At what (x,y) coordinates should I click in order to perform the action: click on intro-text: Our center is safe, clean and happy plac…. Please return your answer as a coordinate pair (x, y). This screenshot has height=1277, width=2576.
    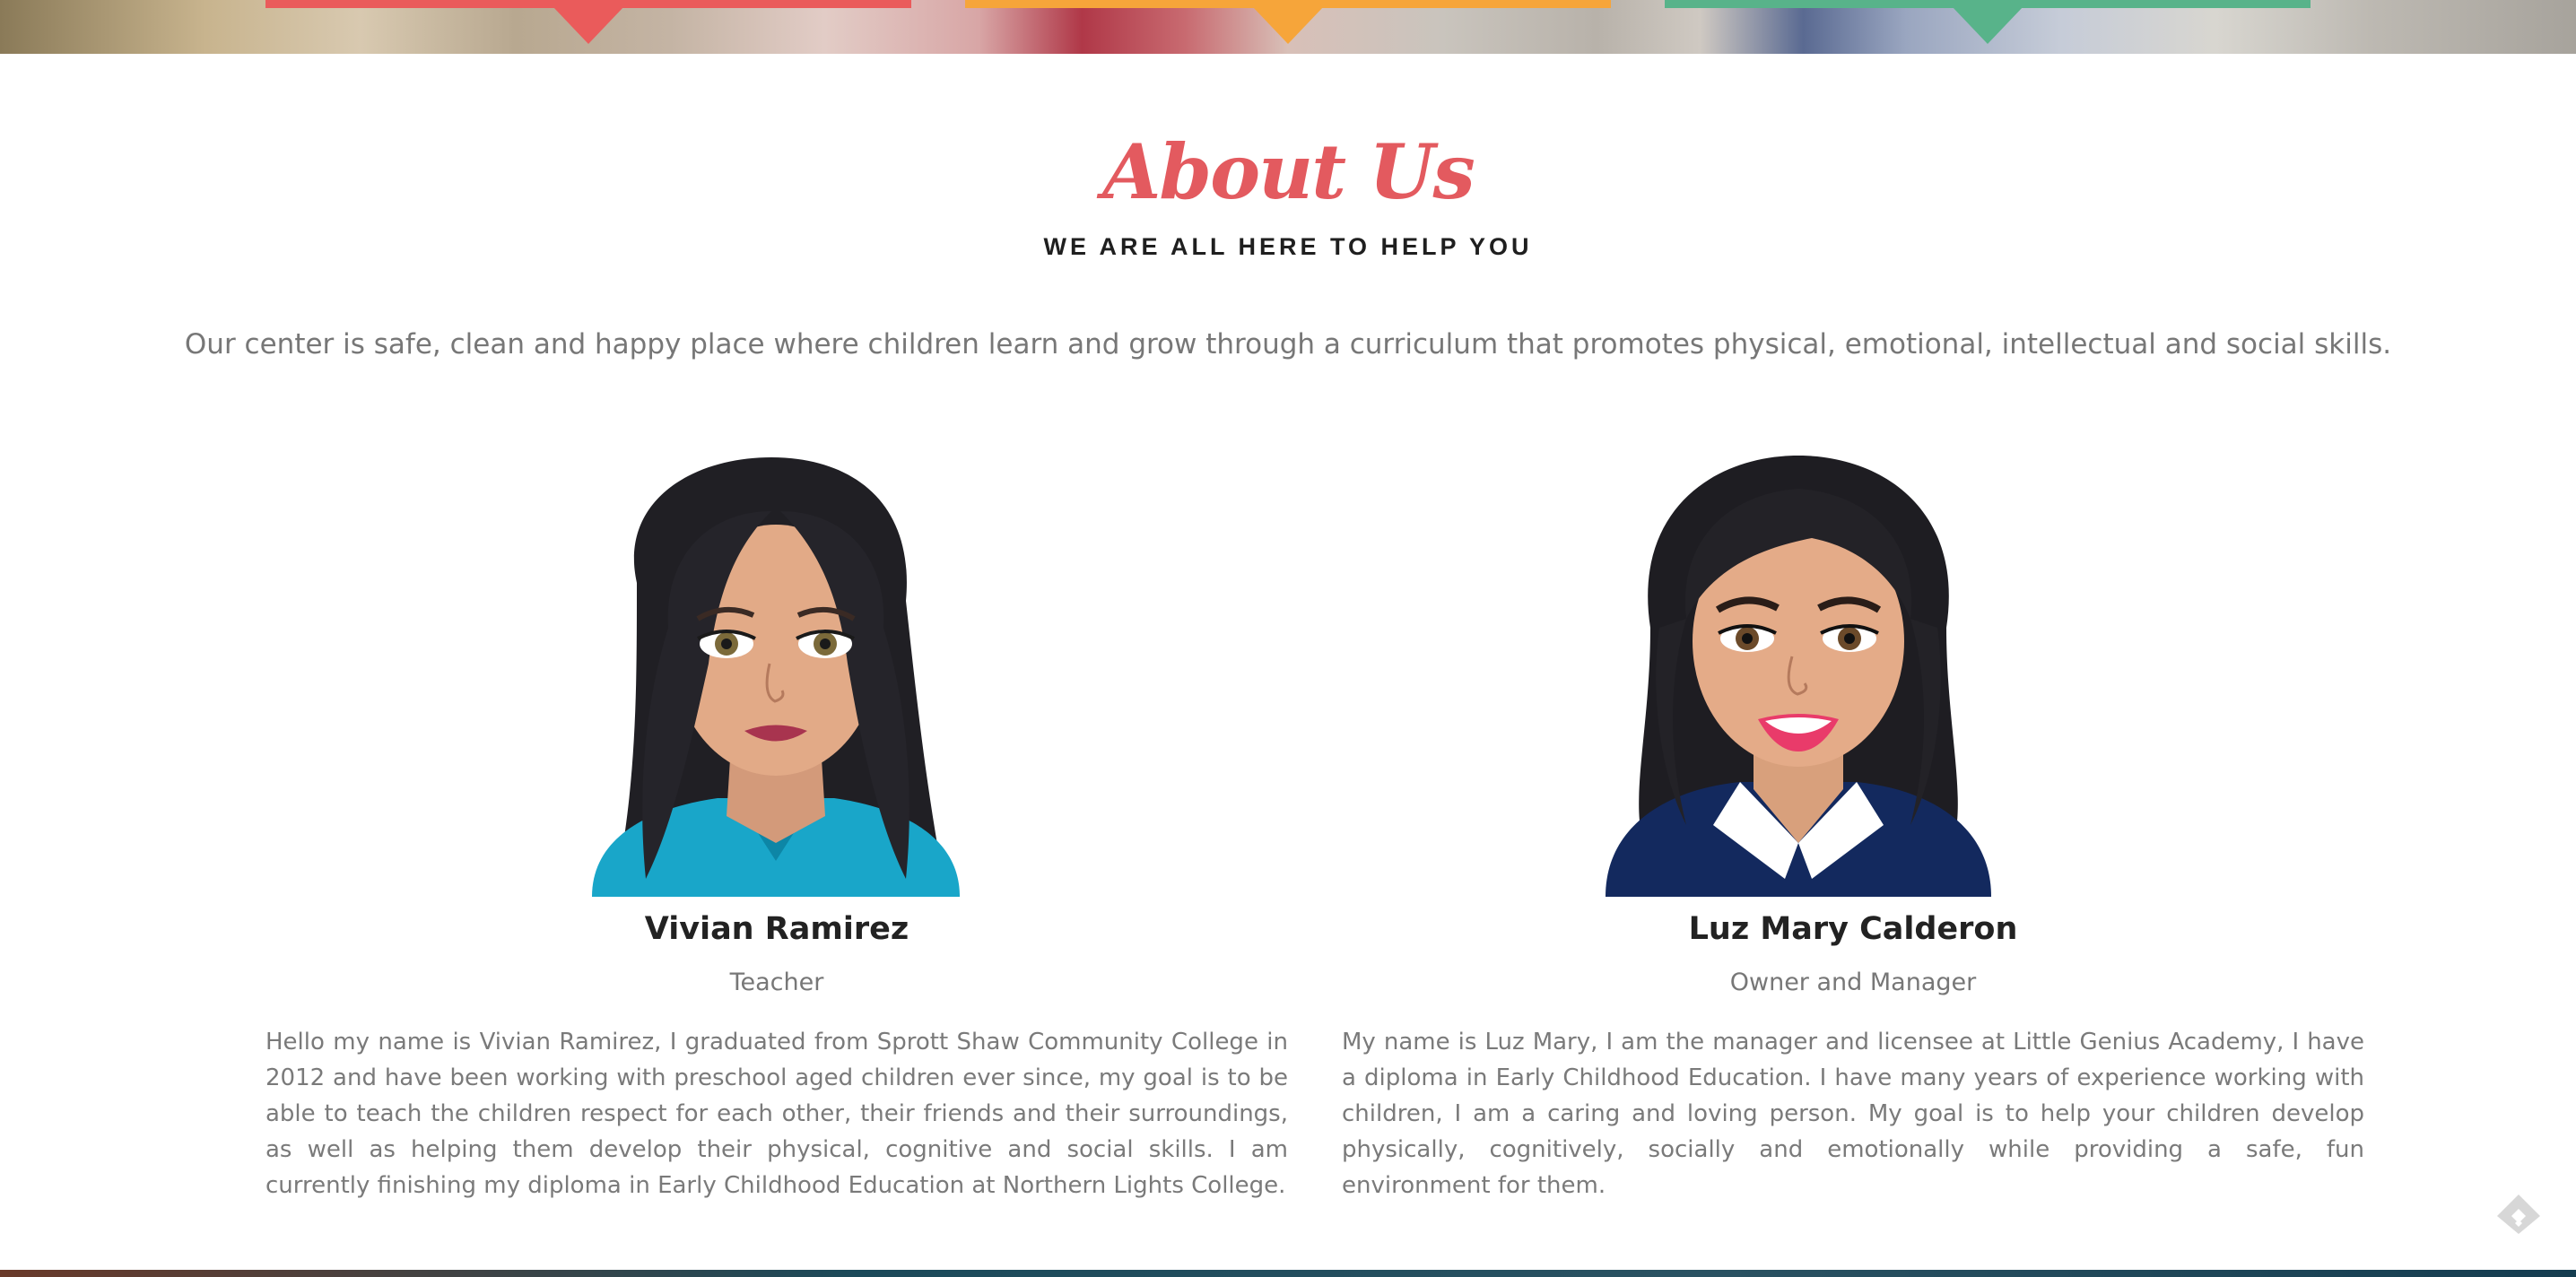
    Looking at the image, I should click on (1288, 344).